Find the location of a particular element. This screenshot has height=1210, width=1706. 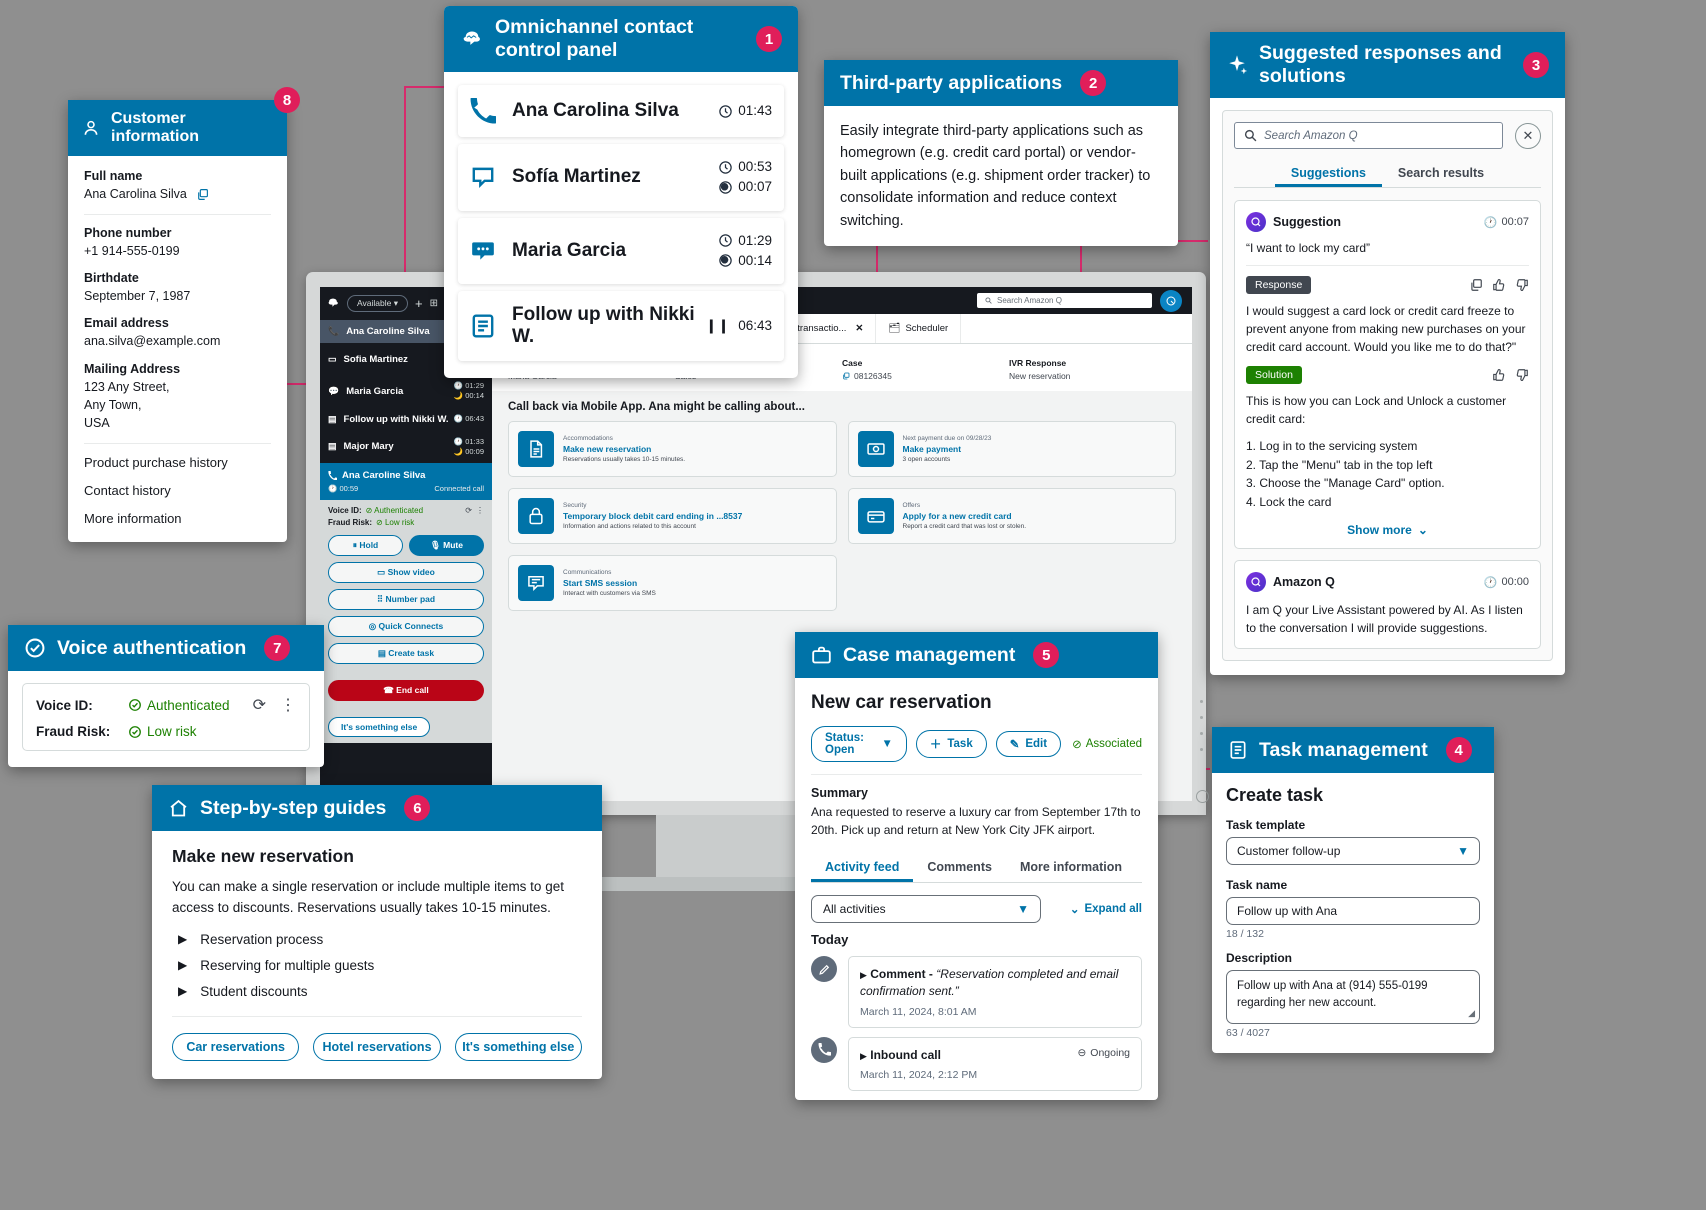

panel-task-header: Task management 4 is located at coordinates (1353, 750).